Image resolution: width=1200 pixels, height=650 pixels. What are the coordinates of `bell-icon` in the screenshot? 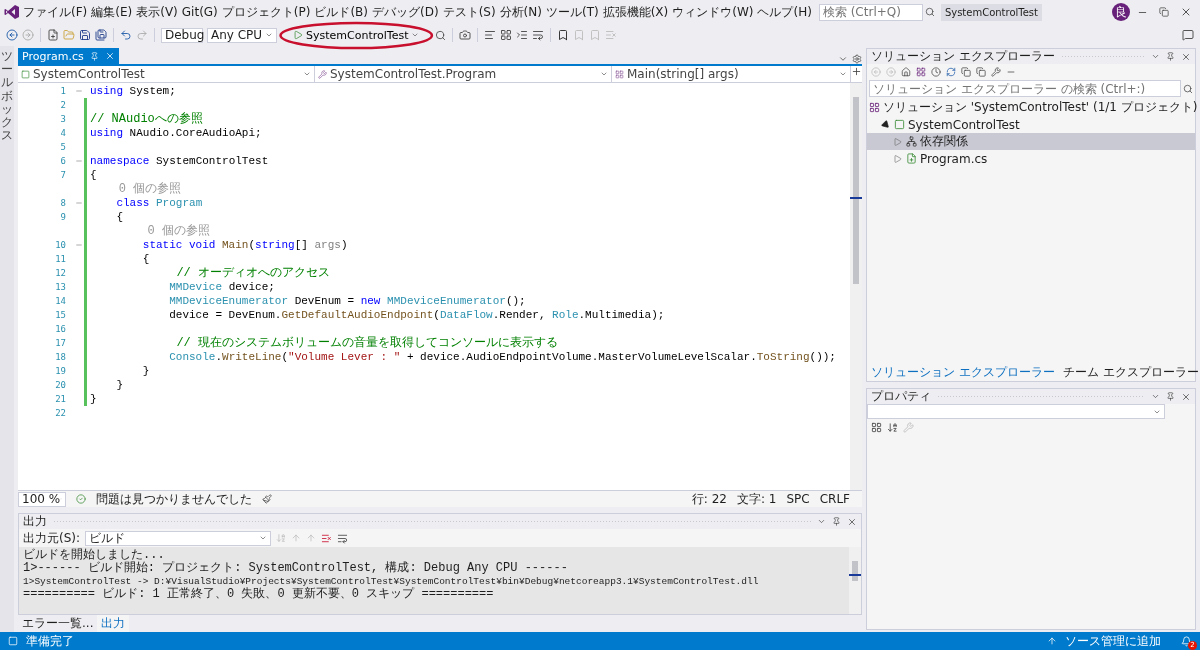 It's located at (1186, 641).